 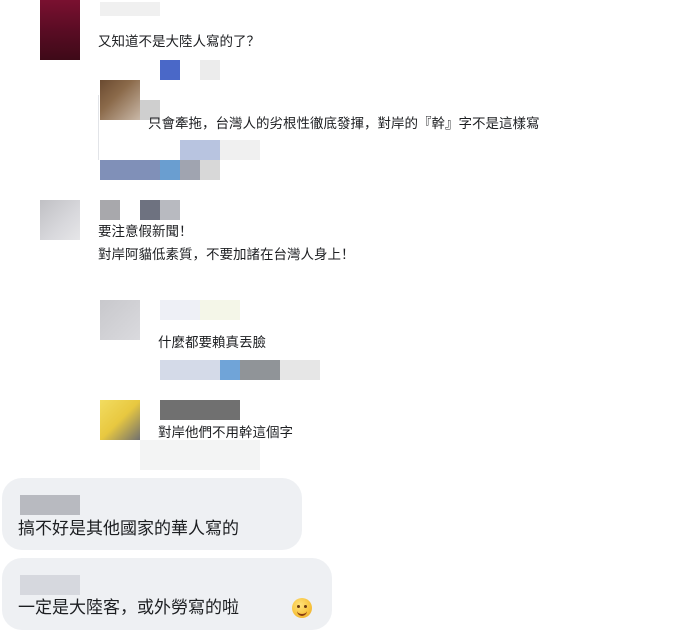 What do you see at coordinates (128, 529) in the screenshot?
I see `comment-text: 搞不好是其他國家的華人寫的` at bounding box center [128, 529].